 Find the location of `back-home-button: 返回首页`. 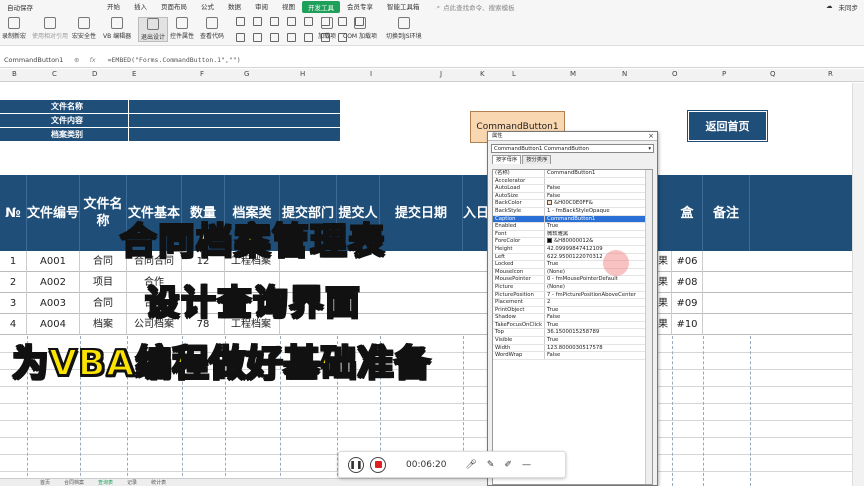

back-home-button: 返回首页 is located at coordinates (727, 126).